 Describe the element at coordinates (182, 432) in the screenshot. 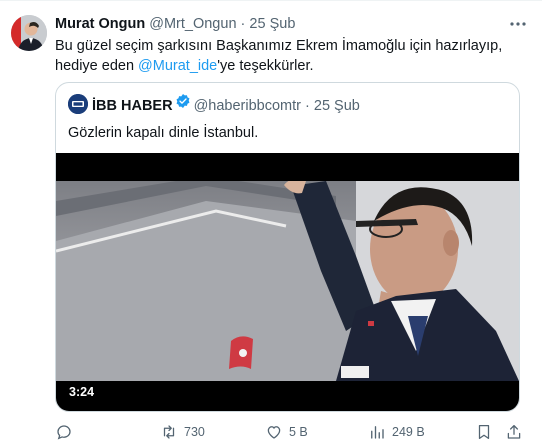

I see `retweet-button: 730` at that location.